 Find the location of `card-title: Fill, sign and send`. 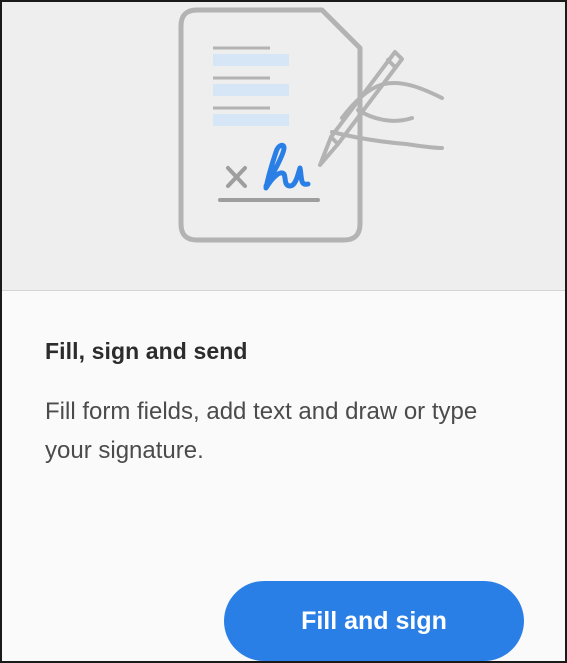

card-title: Fill, sign and send is located at coordinates (146, 351).